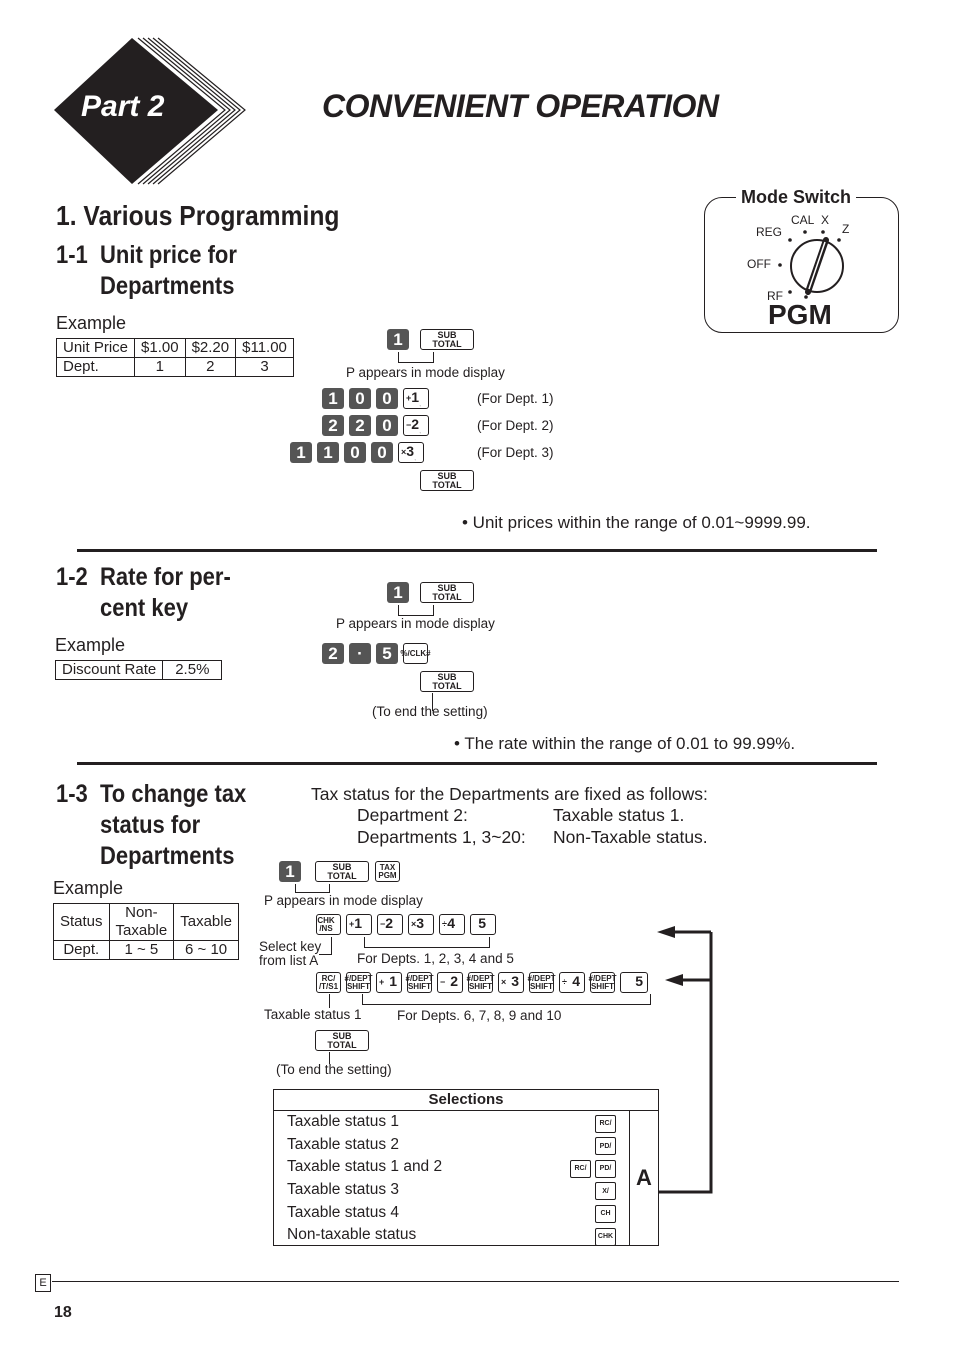 This screenshot has width=954, height=1350. I want to click on table-row: Status Non-Taxable Taxable, so click(146, 922).